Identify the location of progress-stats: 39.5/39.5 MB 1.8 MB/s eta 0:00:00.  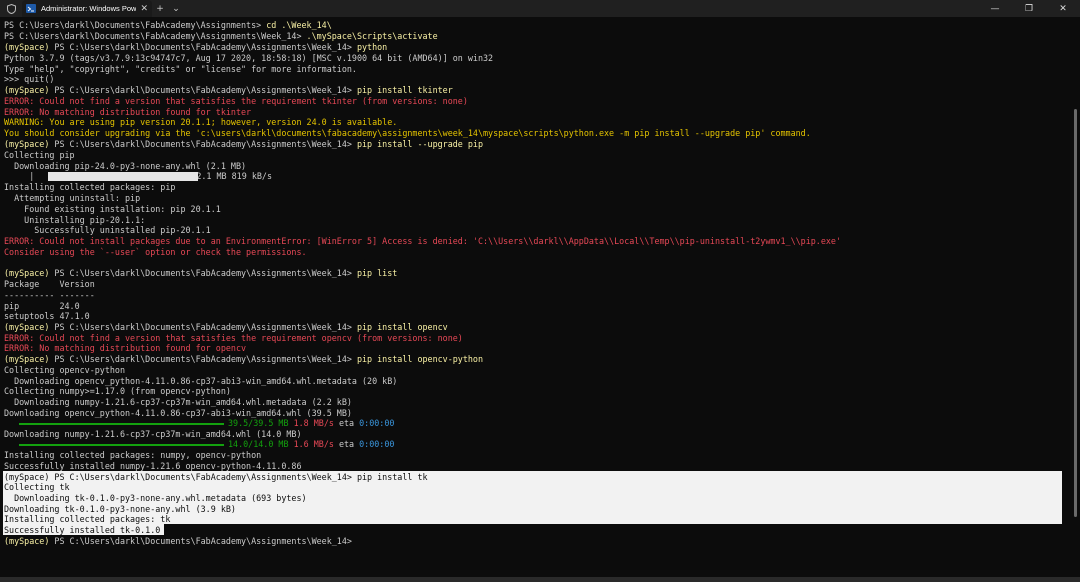
(311, 423).